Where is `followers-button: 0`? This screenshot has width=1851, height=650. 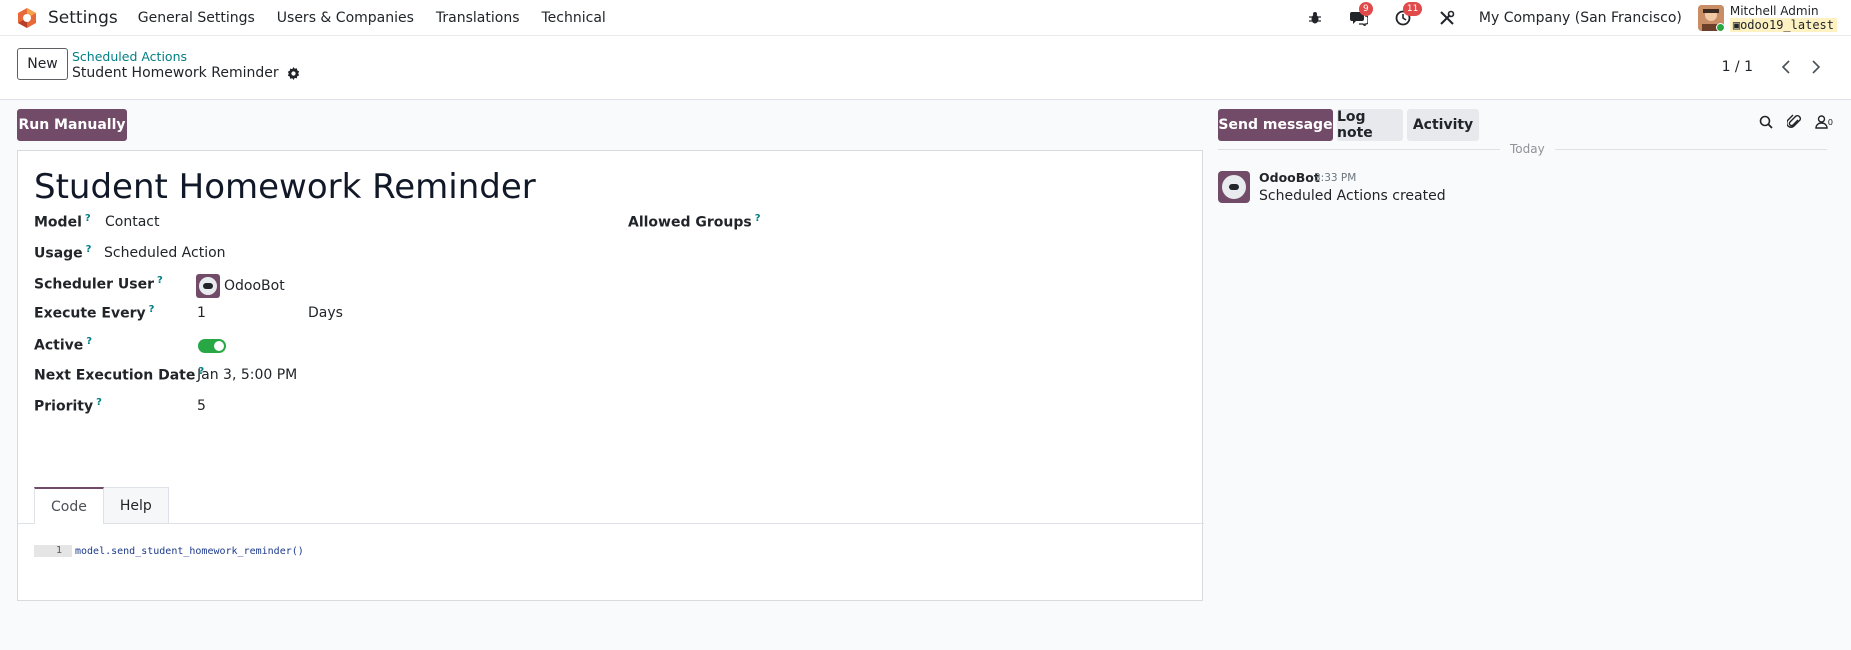
followers-button: 0 is located at coordinates (1823, 122).